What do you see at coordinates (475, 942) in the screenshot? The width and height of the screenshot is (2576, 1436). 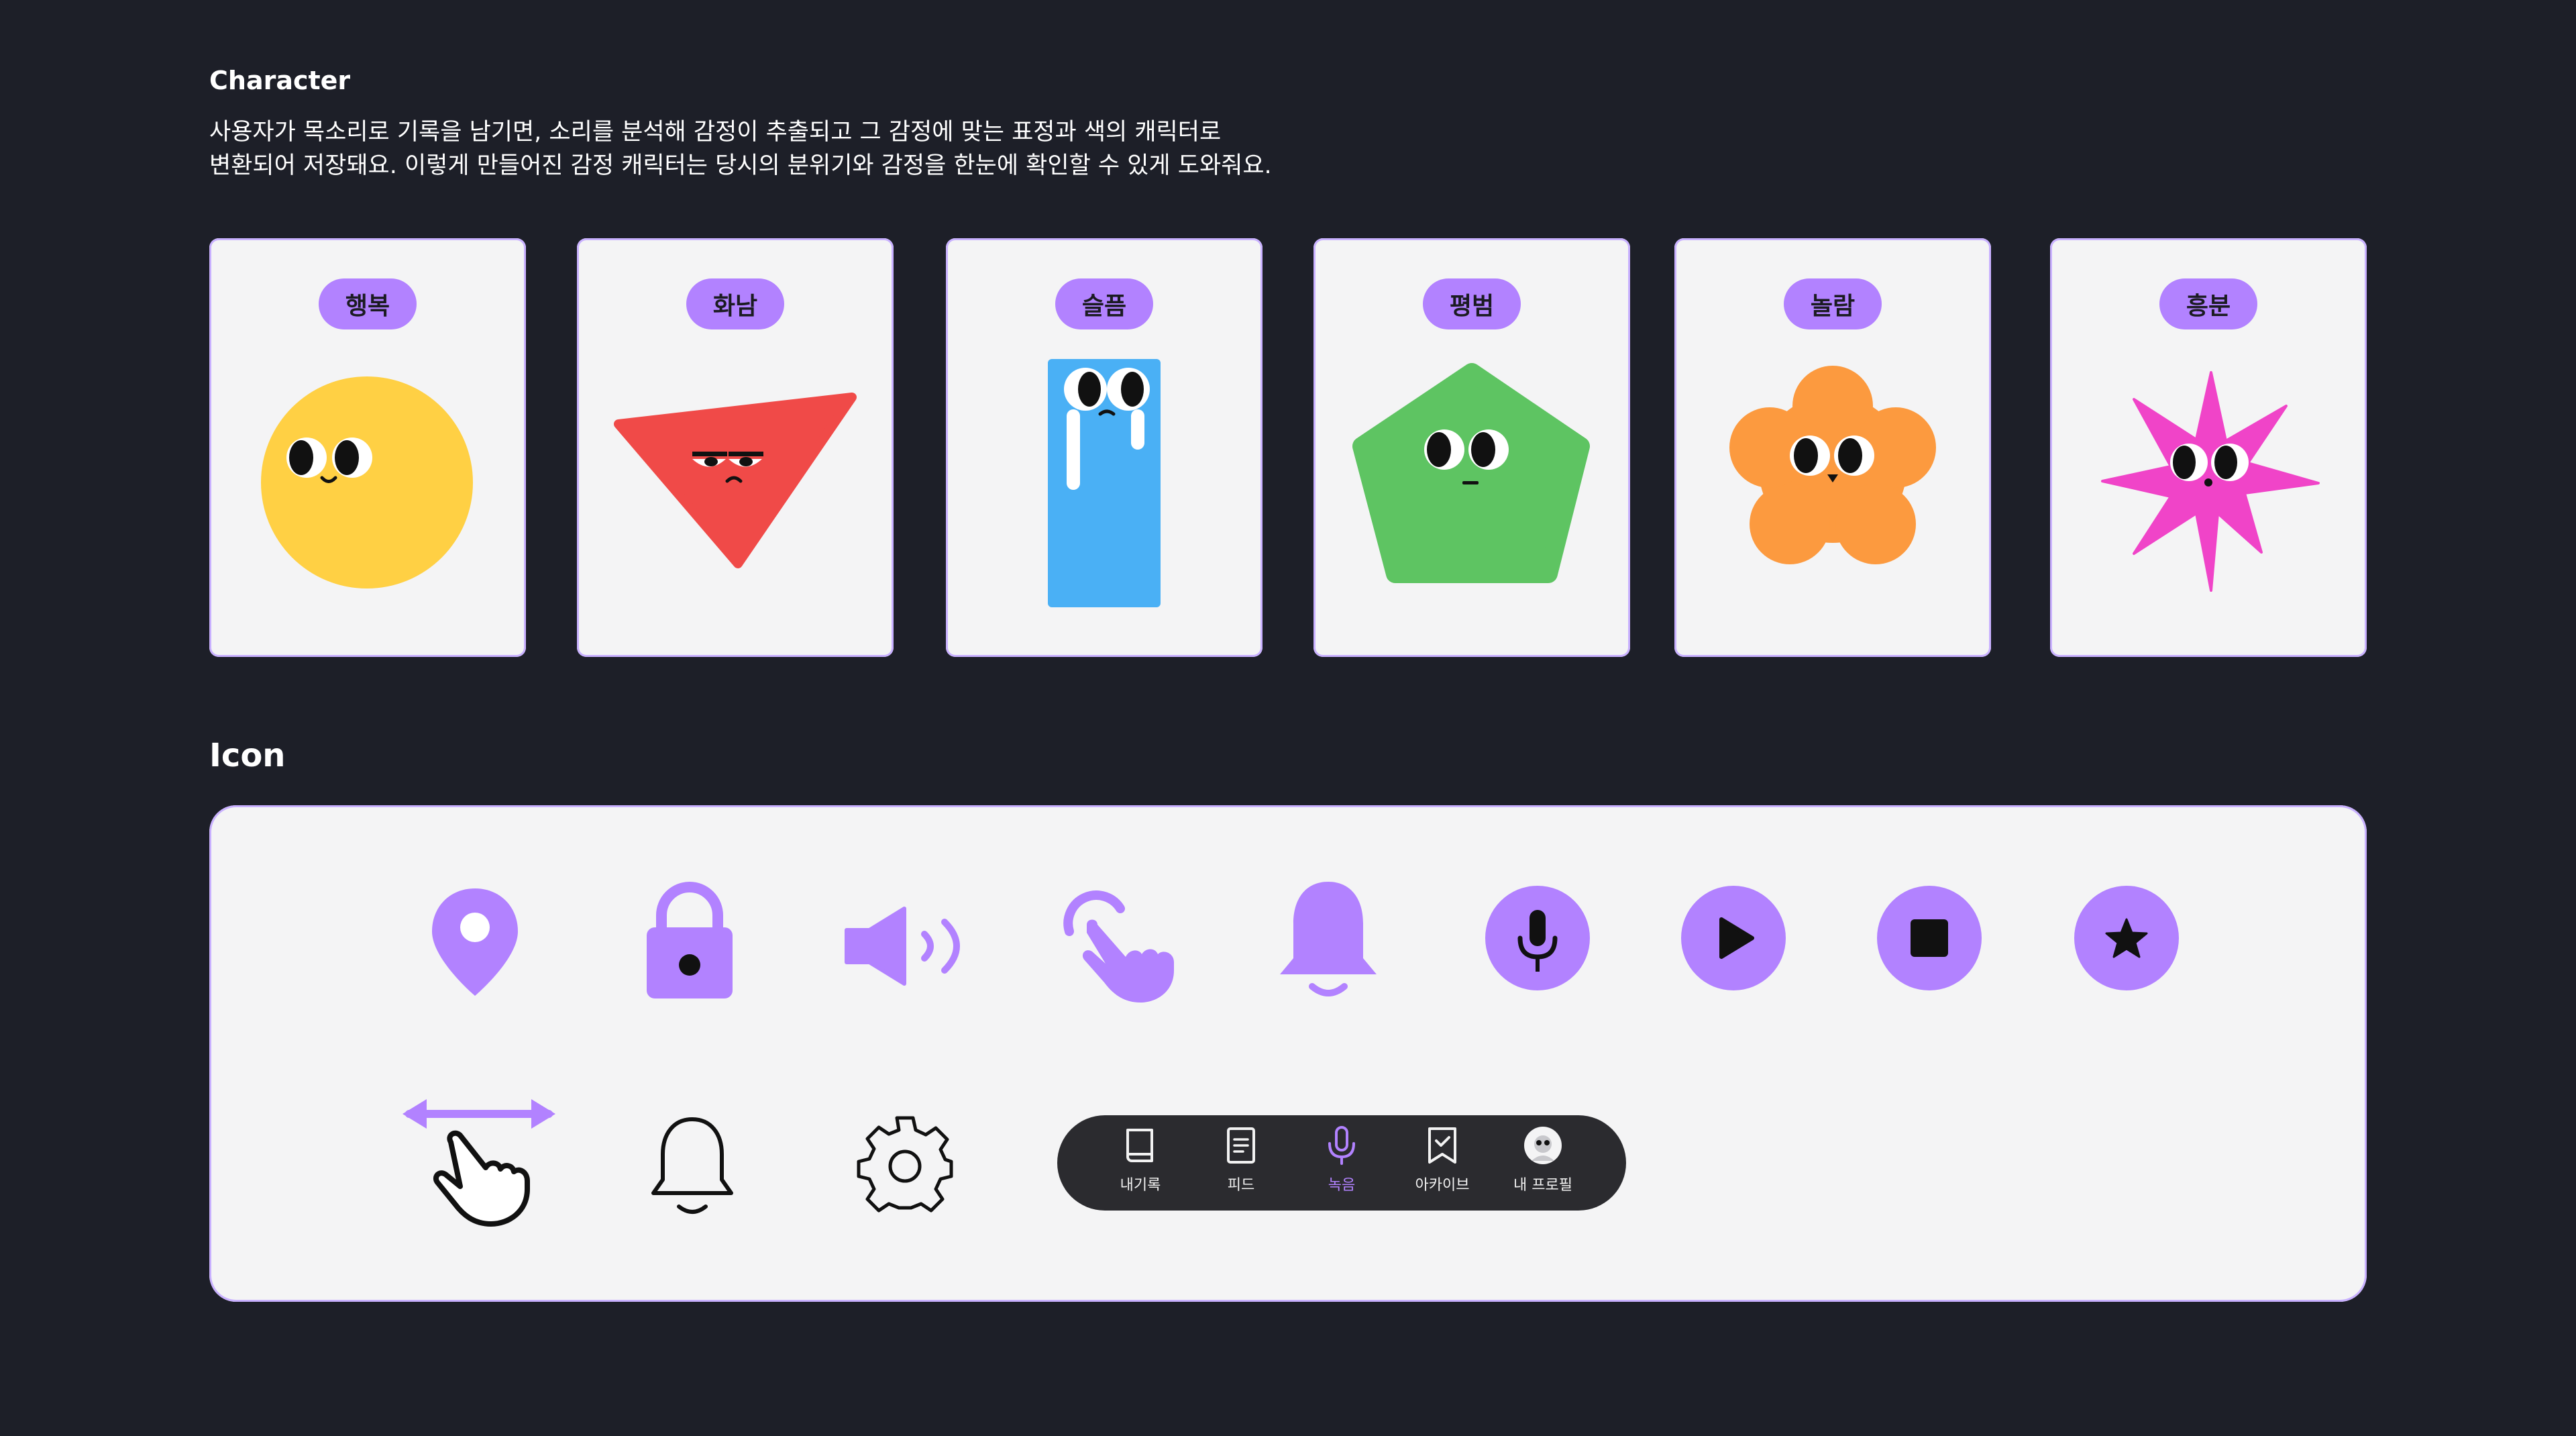 I see `location-pin-icon` at bounding box center [475, 942].